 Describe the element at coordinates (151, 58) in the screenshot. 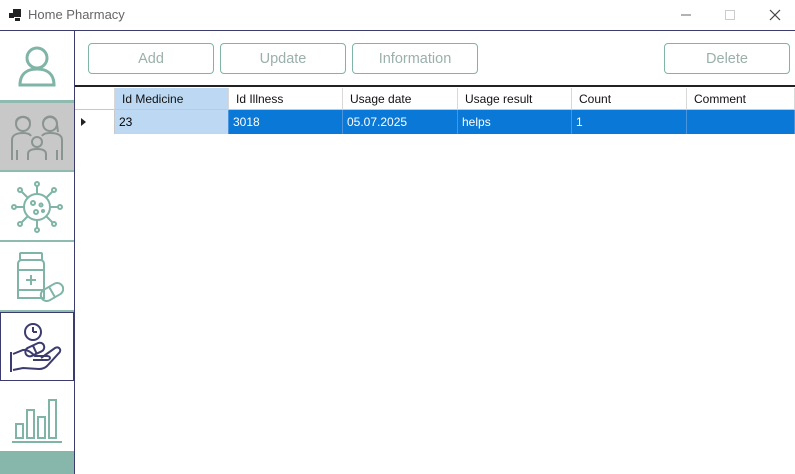

I see `add-button: Add` at that location.